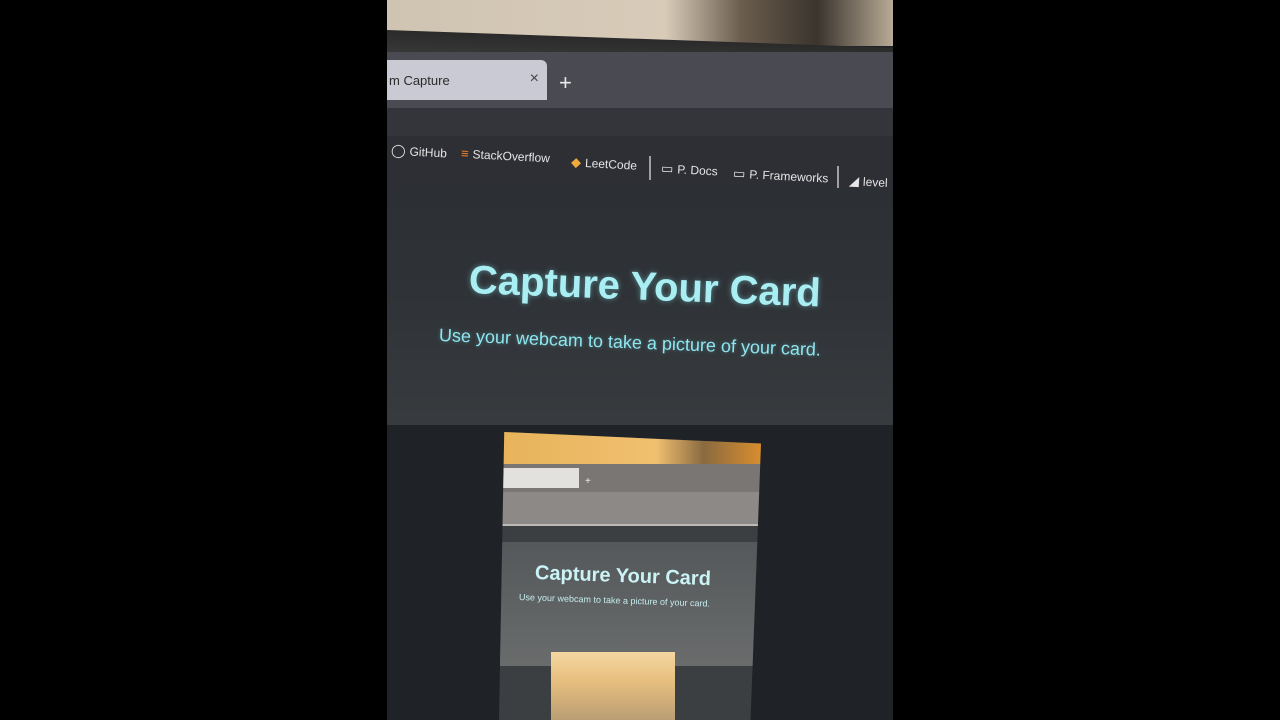 The image size is (1280, 720). I want to click on bookmark-p-docs: ▭ P. Docs, so click(690, 170).